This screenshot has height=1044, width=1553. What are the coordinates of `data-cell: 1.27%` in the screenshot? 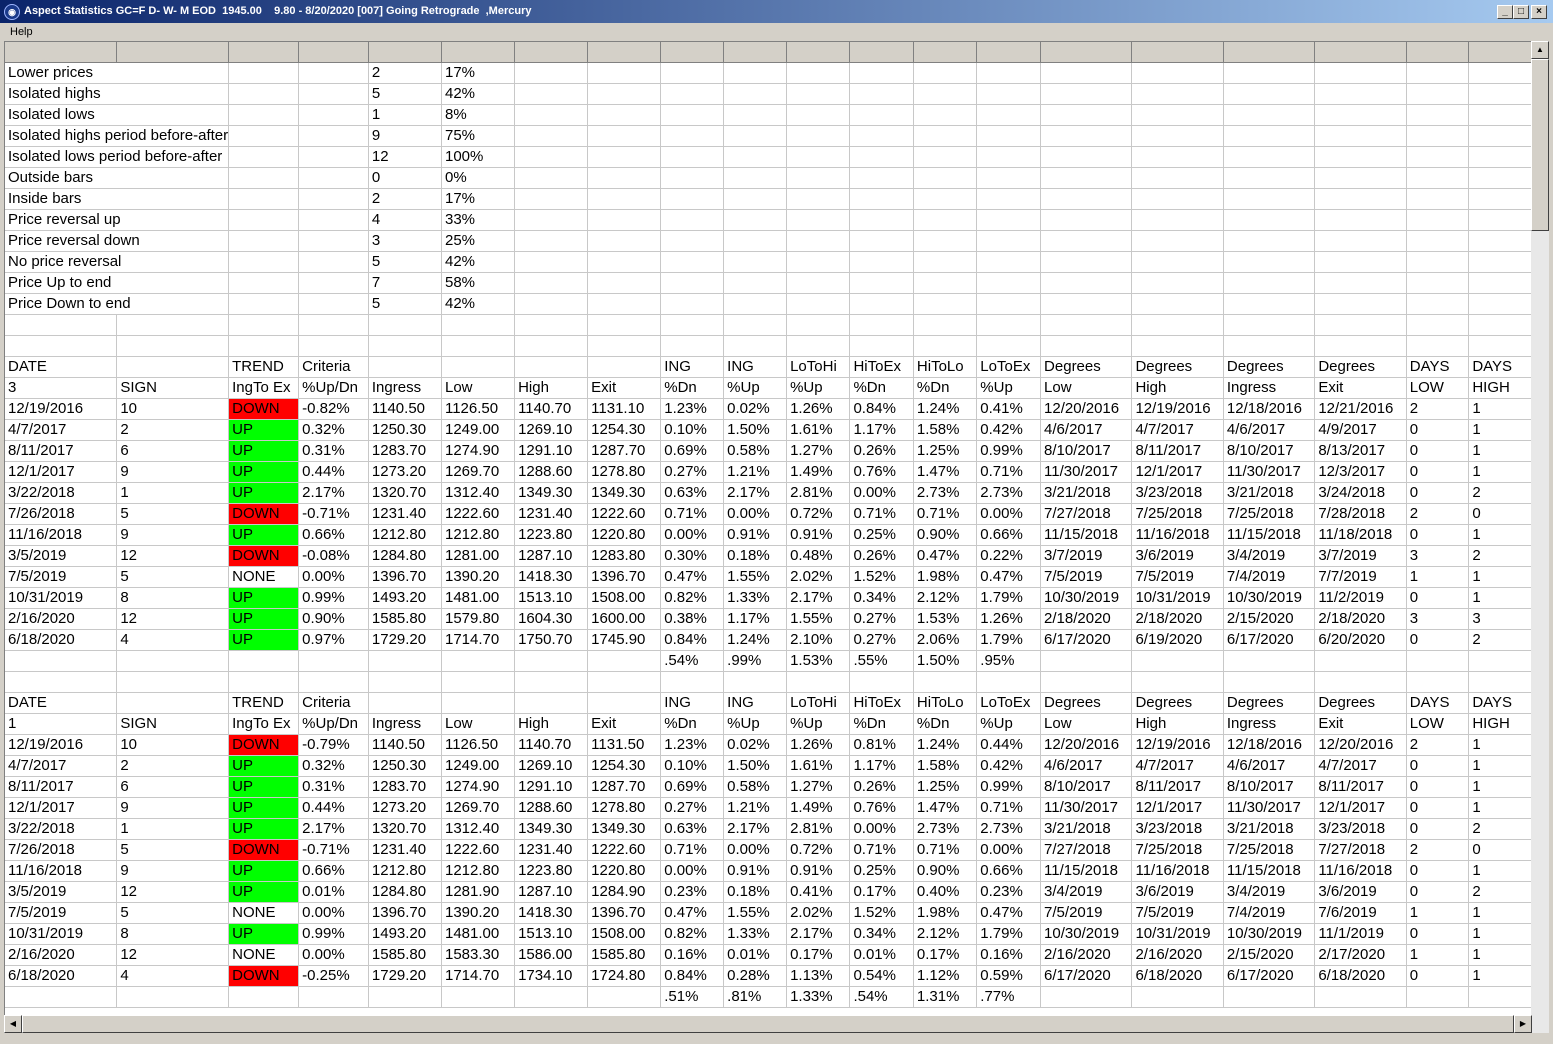 It's located at (818, 451).